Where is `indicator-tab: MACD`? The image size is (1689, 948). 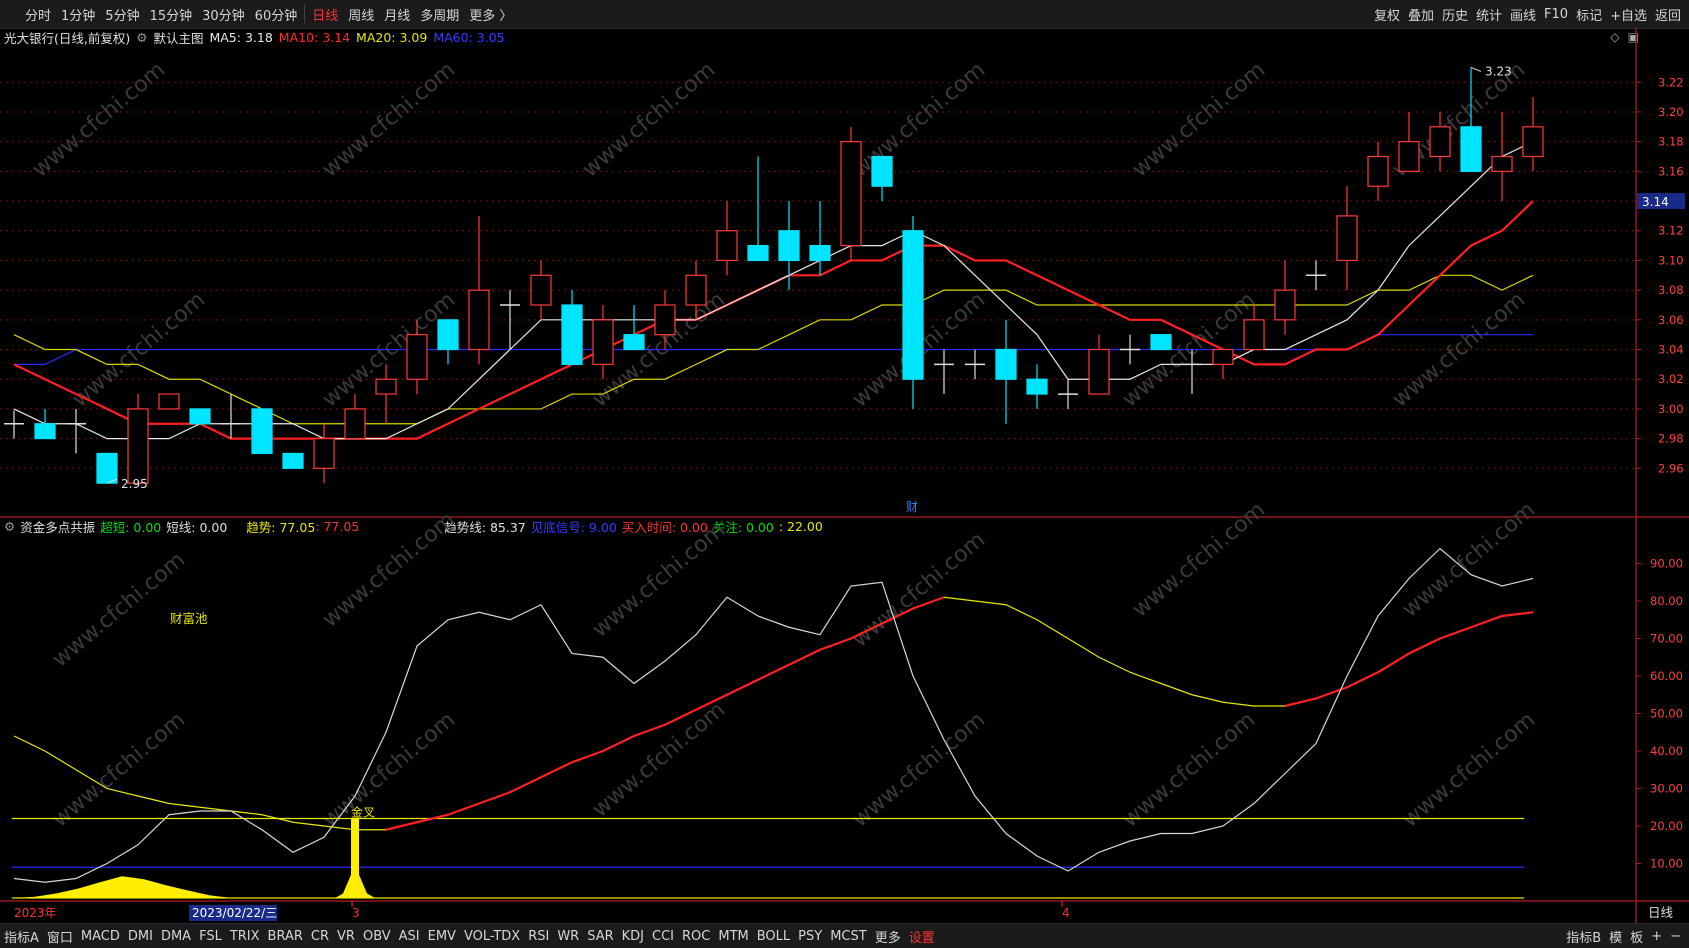 indicator-tab: MACD is located at coordinates (100, 936).